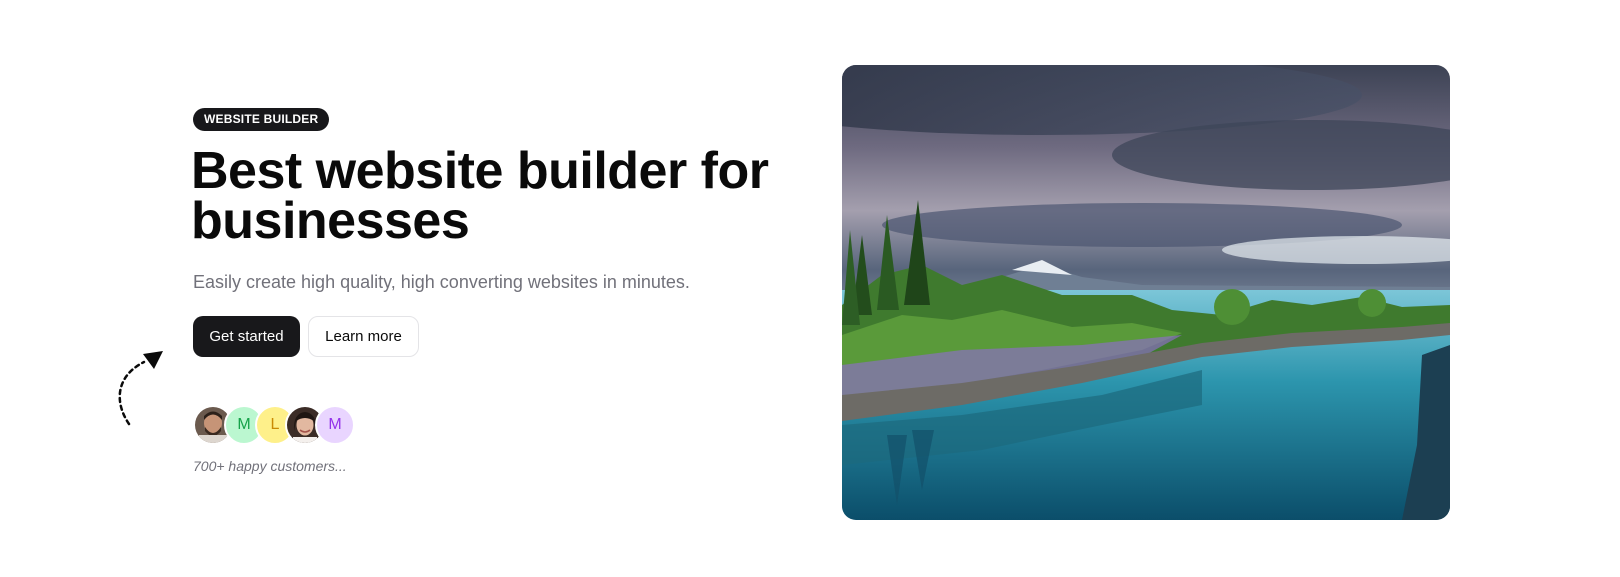 This screenshot has width=1620, height=577. Describe the element at coordinates (363, 336) in the screenshot. I see `learn-more-button: Learn more` at that location.